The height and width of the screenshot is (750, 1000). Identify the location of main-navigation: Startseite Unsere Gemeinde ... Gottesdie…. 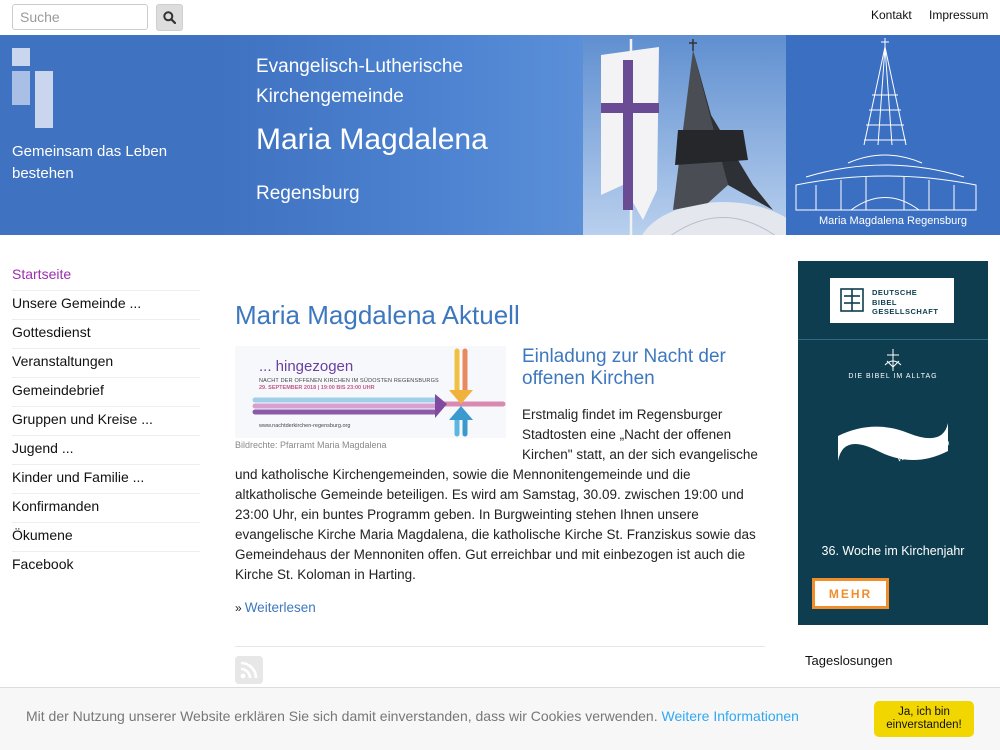
(106, 421).